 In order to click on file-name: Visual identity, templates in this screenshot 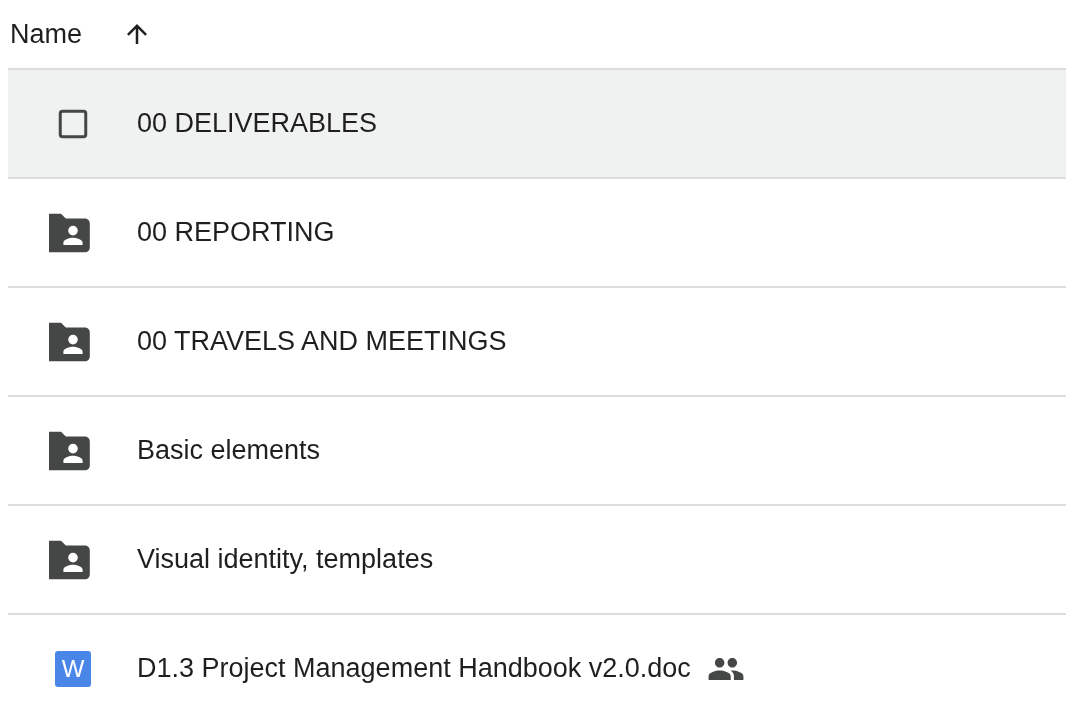, I will do `click(285, 559)`.